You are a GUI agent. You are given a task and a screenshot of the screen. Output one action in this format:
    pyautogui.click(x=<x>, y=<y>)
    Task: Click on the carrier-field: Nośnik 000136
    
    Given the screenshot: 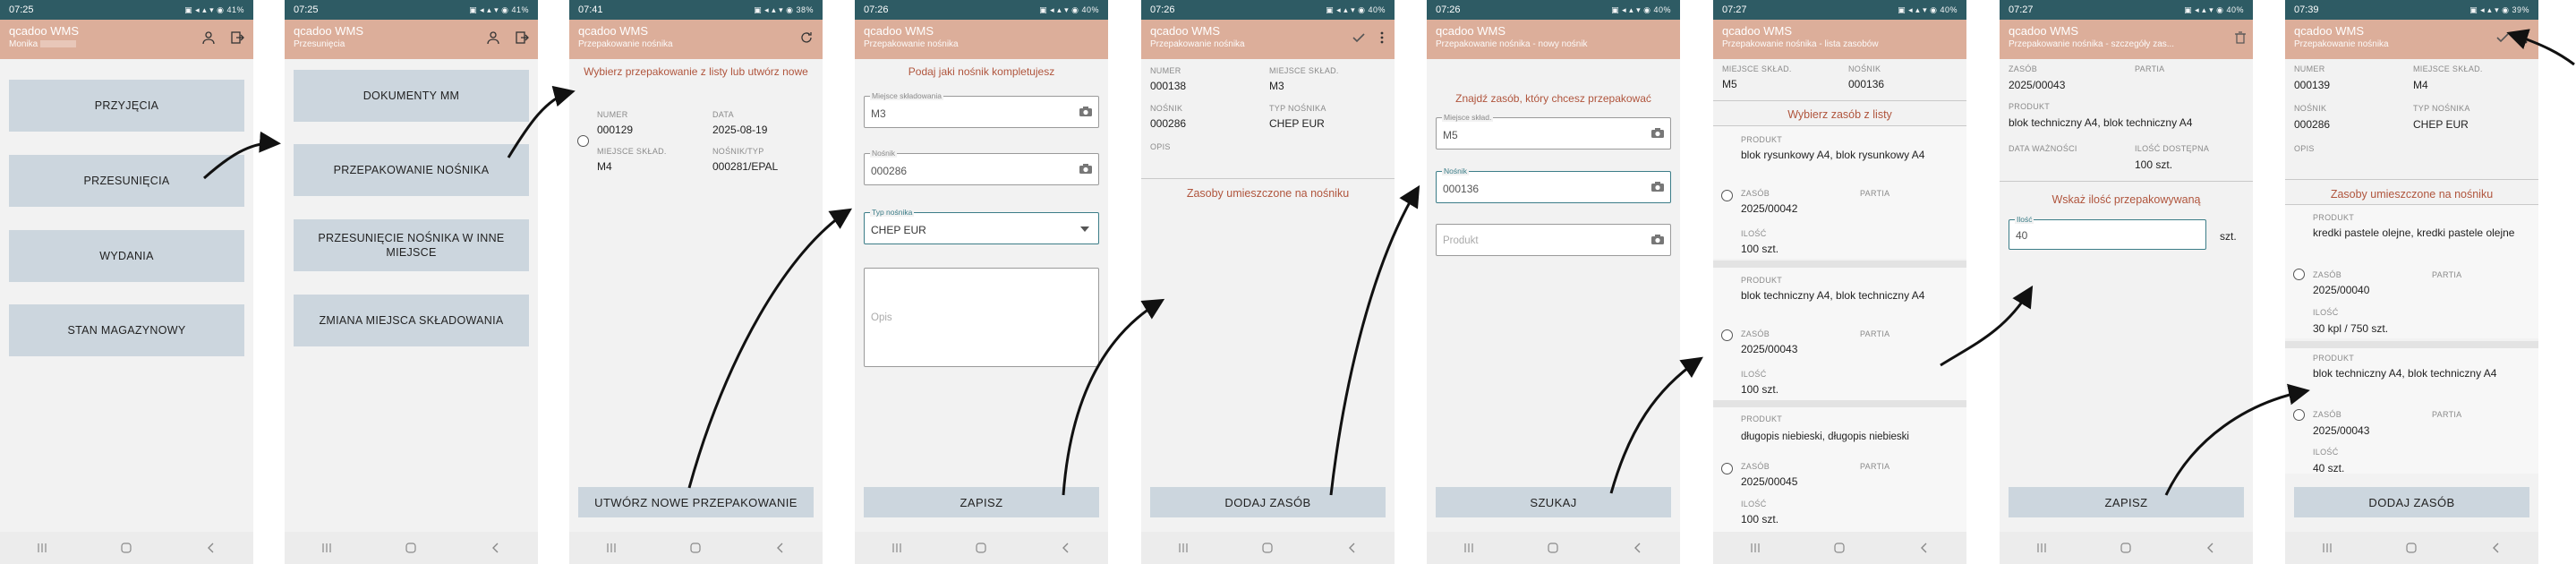 What is the action you would take?
    pyautogui.click(x=1553, y=185)
    